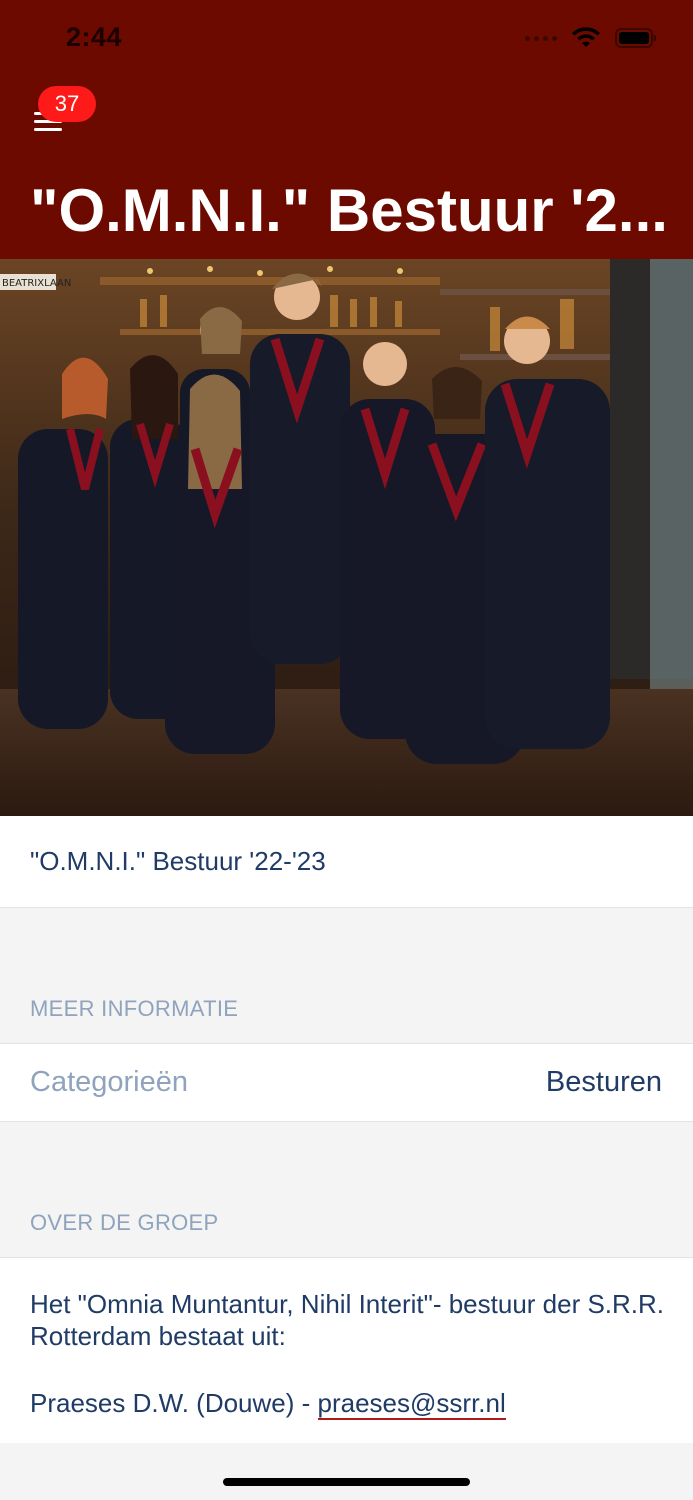 The height and width of the screenshot is (1500, 693). I want to click on about-section-label: OVER DE GROEP, so click(124, 1222).